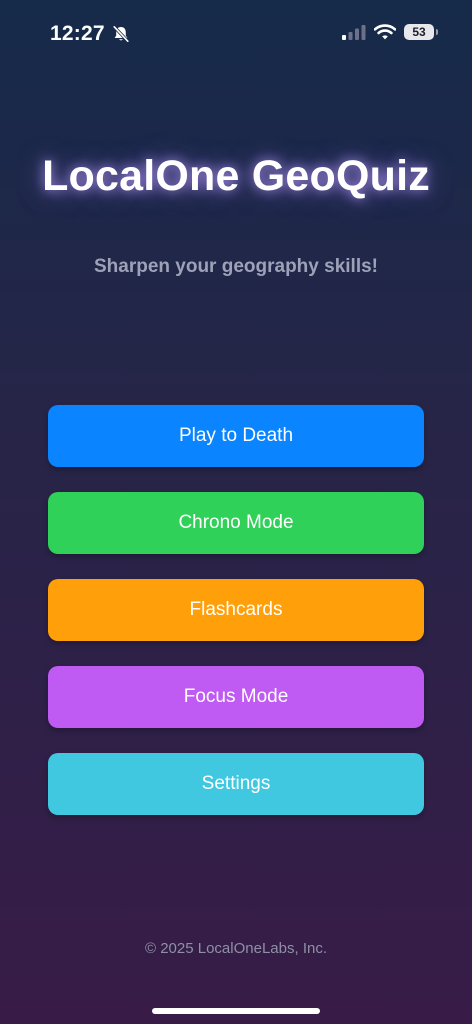 The width and height of the screenshot is (472, 1024). Describe the element at coordinates (236, 436) in the screenshot. I see `play-to-death-button: Play to Death` at that location.